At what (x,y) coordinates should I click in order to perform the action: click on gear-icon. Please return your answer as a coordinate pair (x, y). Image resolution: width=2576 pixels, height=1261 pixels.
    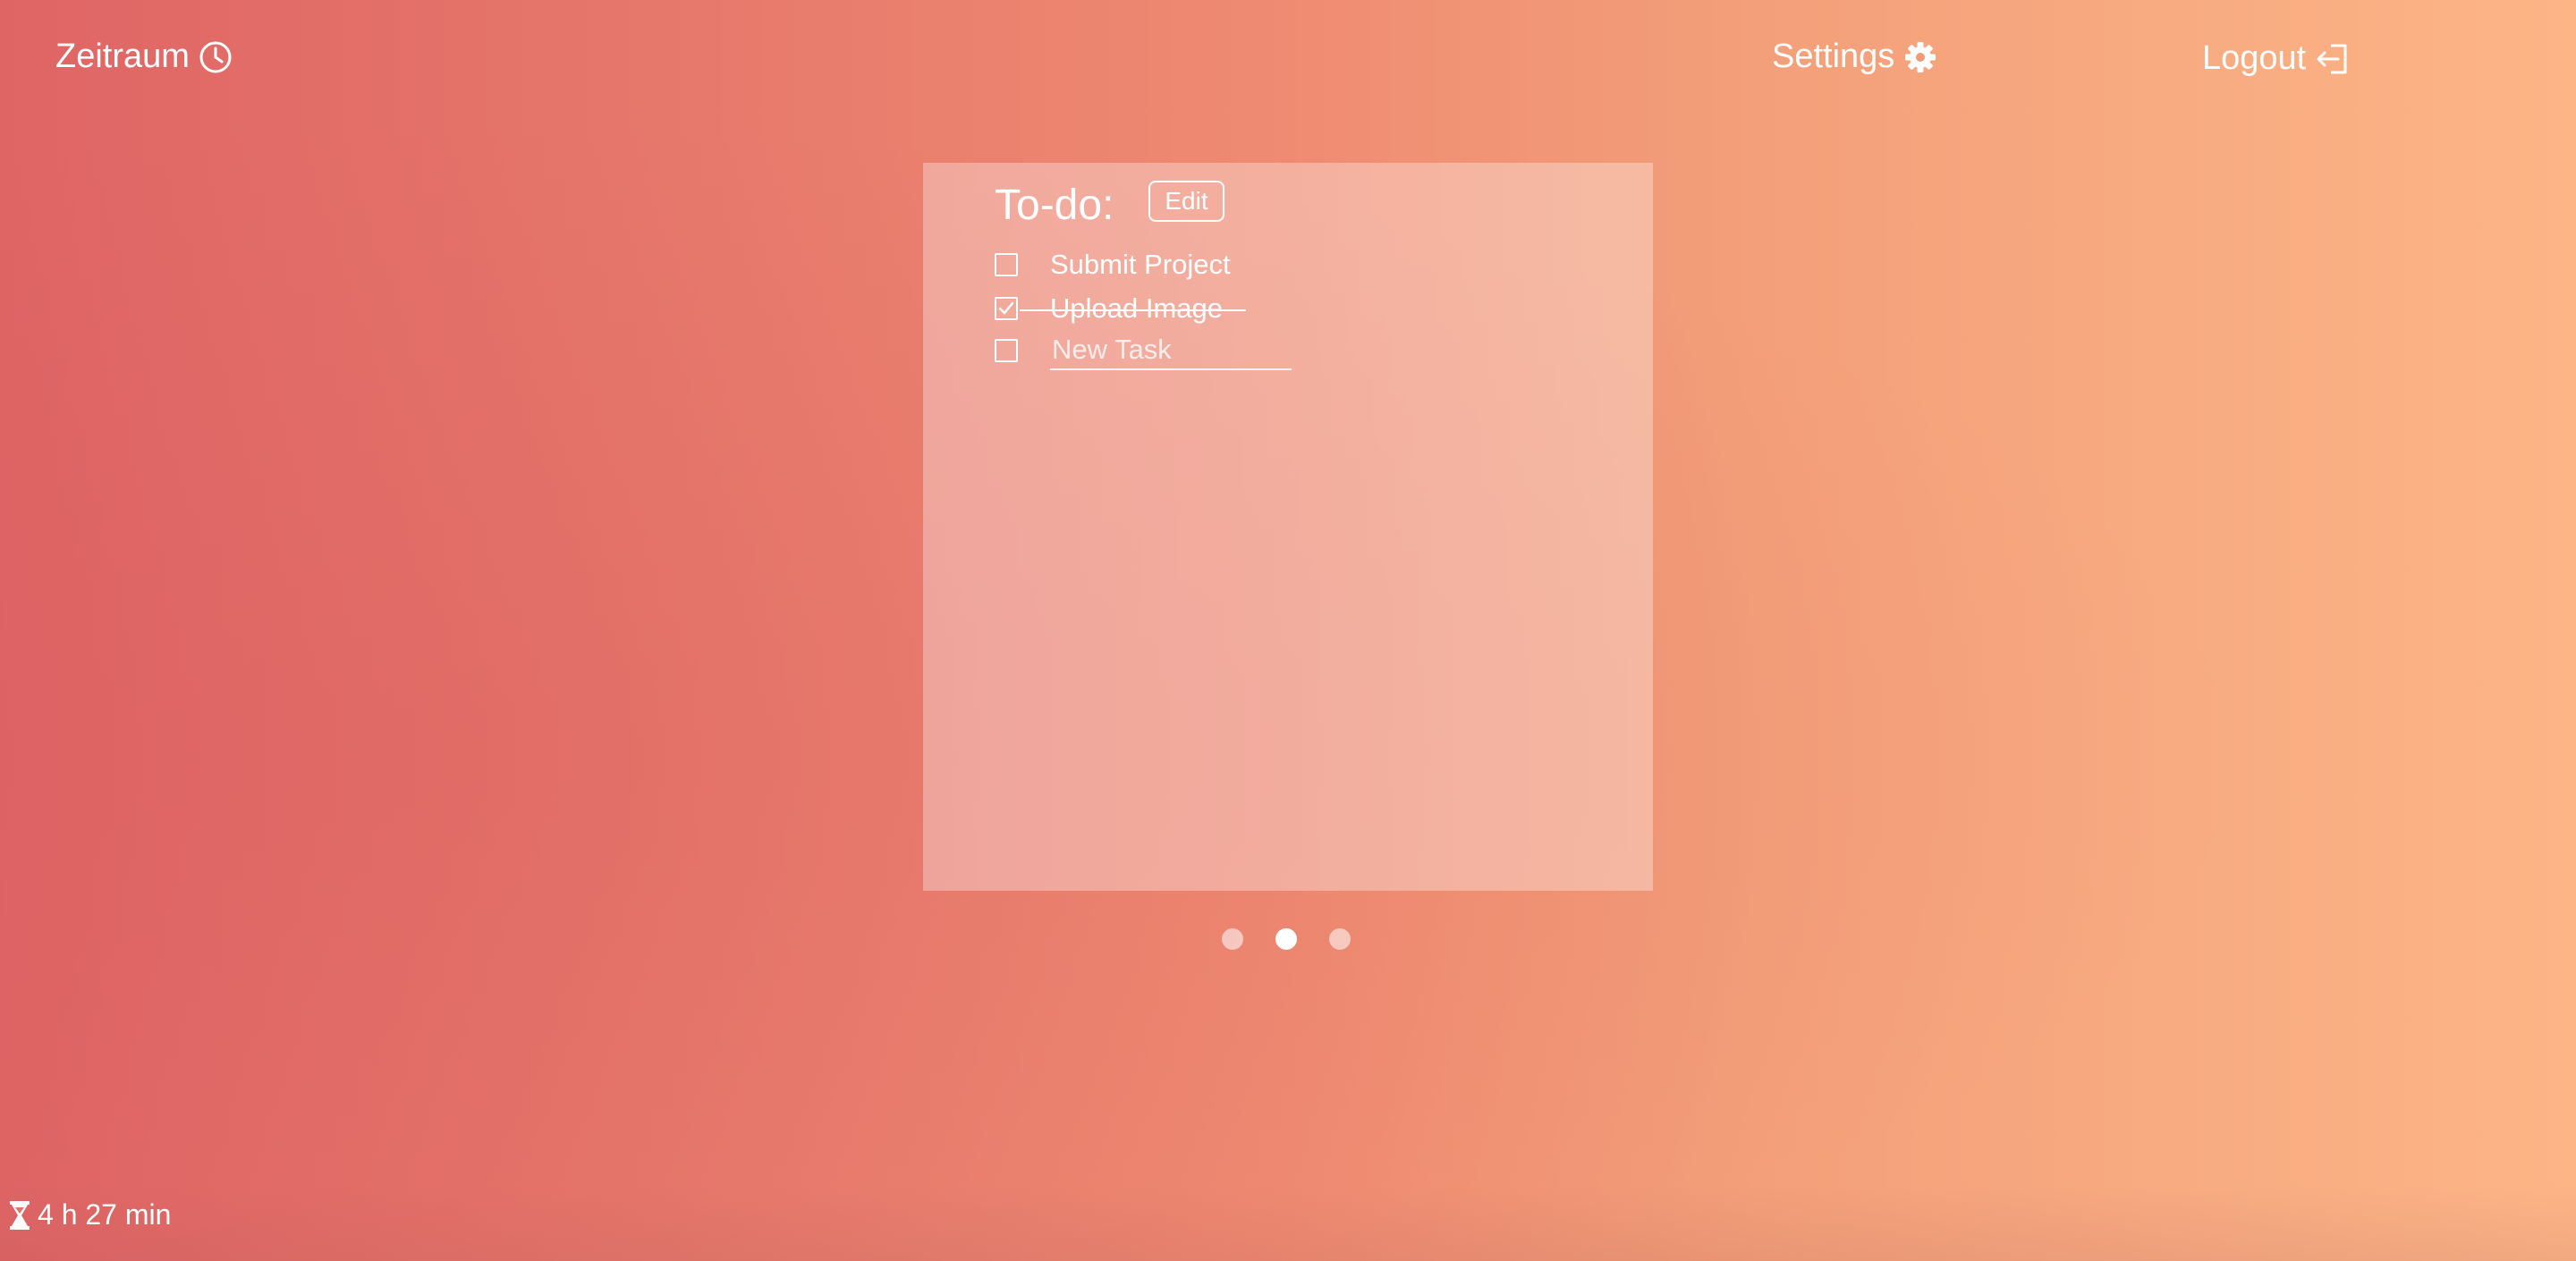
    Looking at the image, I should click on (1920, 57).